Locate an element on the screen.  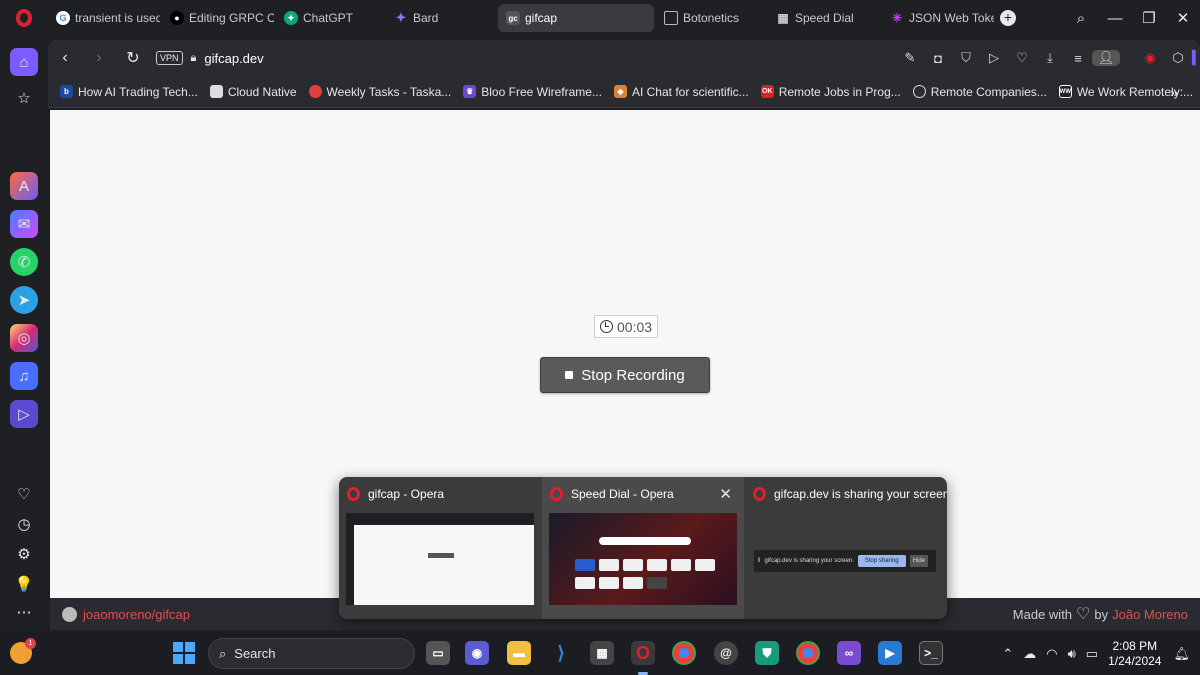
tab-0: Gtransient is used is located at coordinates (104, 18).